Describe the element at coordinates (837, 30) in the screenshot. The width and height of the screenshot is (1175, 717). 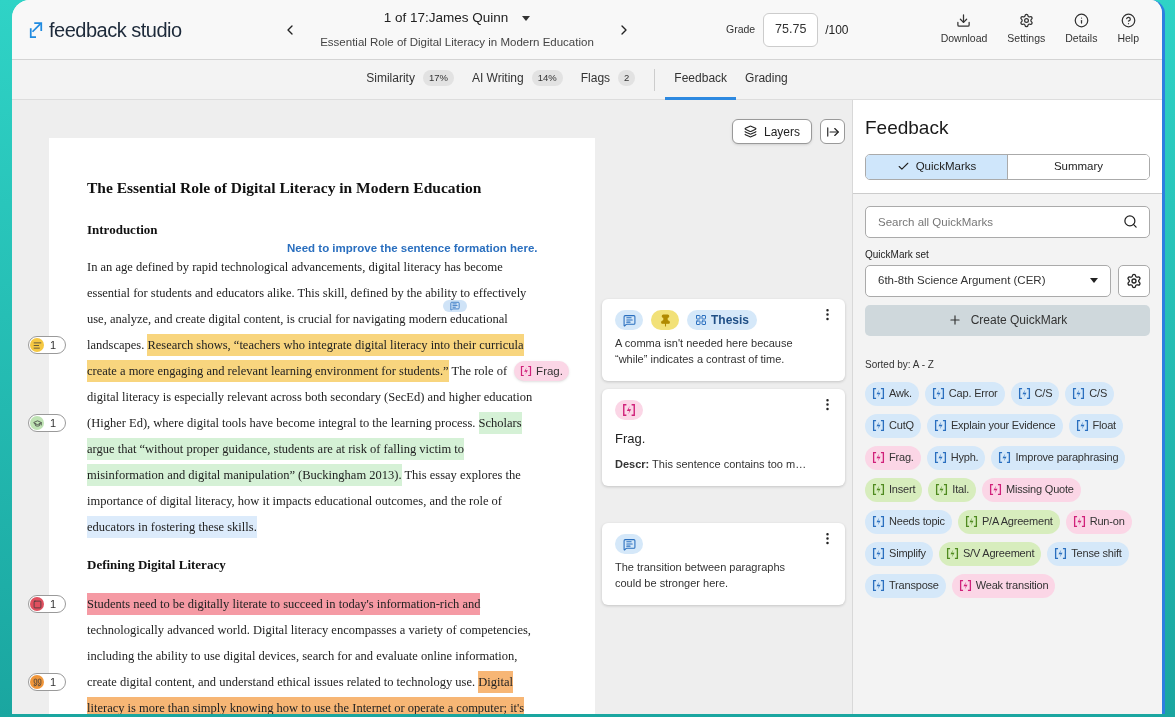
I see `grade-max: /100` at that location.